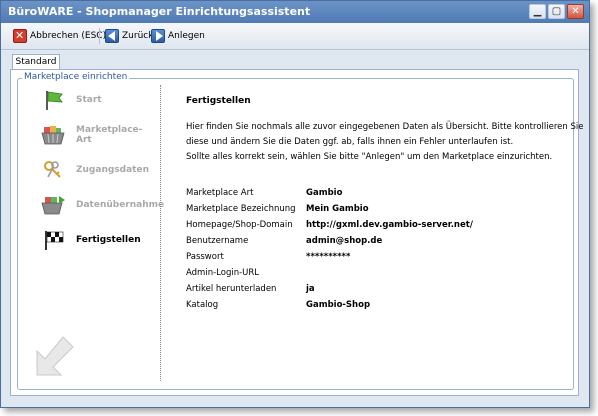 The width and height of the screenshot is (598, 416). I want to click on toolbar: Abbrechen (ESC) Zurück Anlegen, so click(295, 36).